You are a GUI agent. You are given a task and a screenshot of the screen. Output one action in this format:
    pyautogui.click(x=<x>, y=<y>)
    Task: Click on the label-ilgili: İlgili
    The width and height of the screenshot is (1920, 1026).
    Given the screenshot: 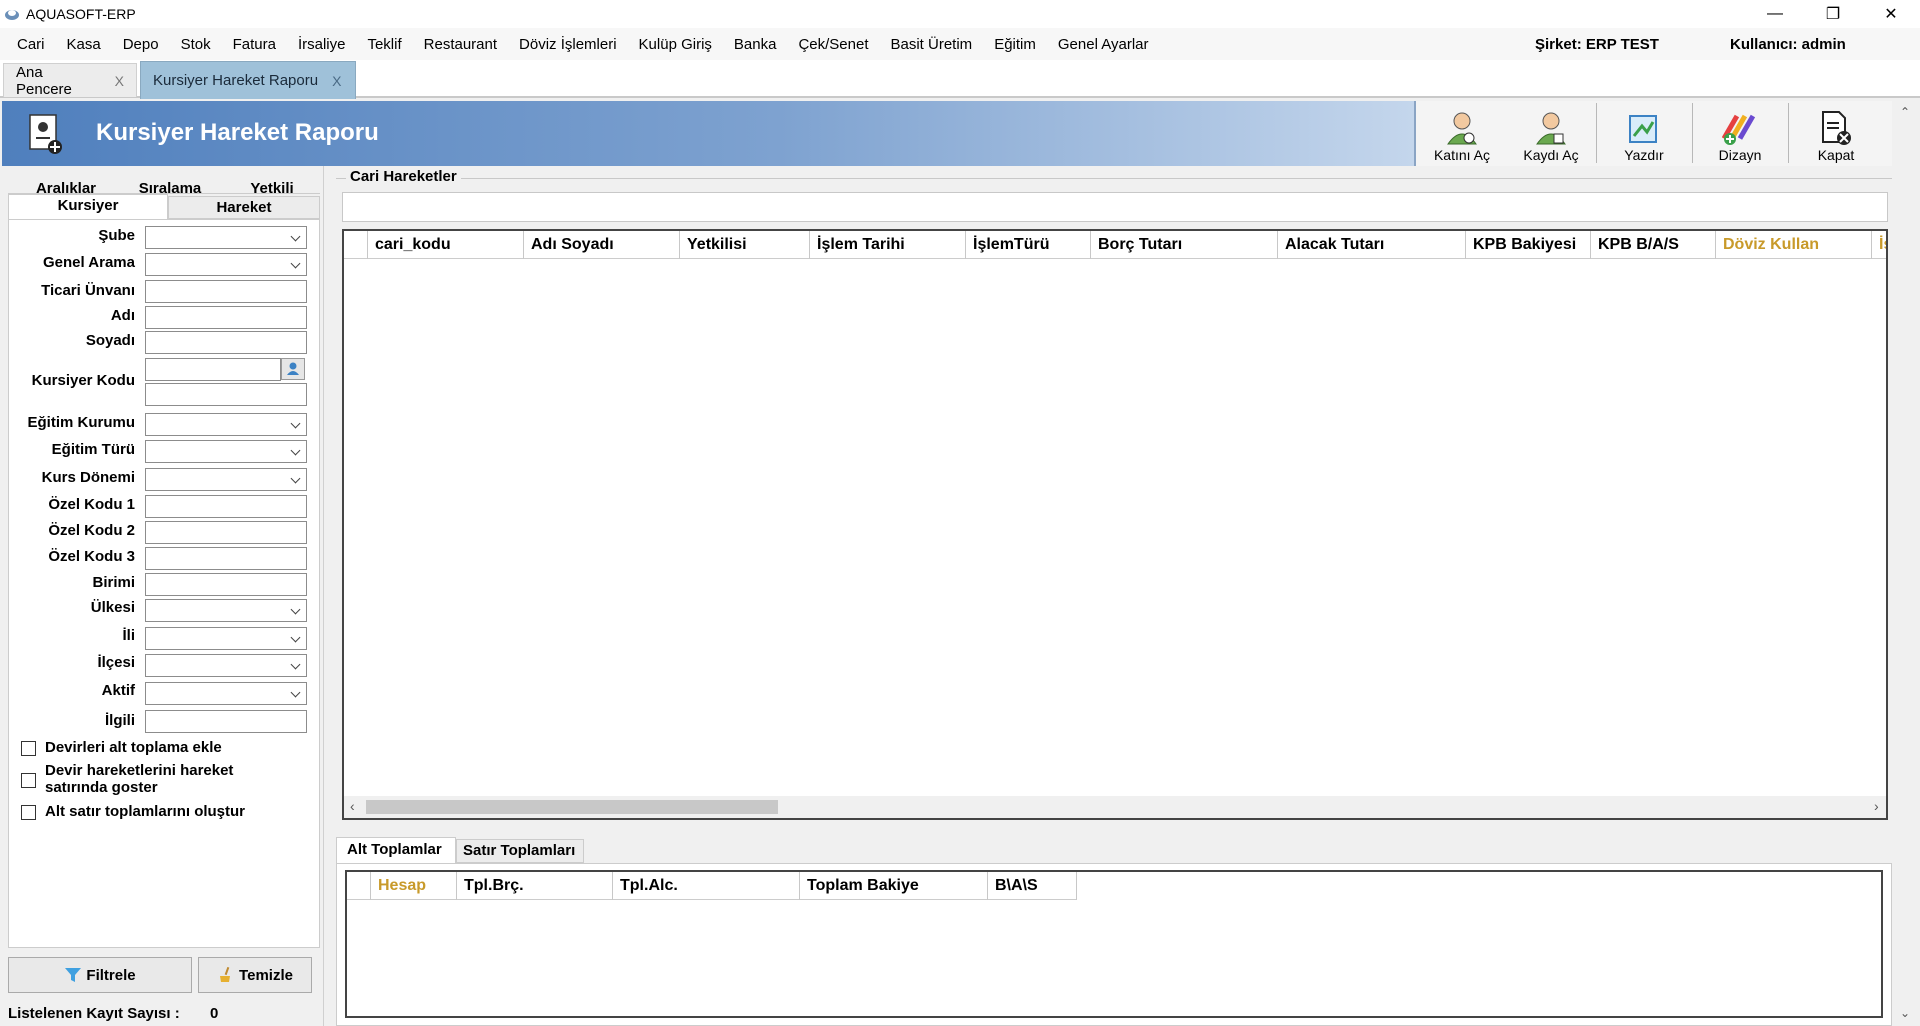 What is the action you would take?
    pyautogui.click(x=120, y=720)
    